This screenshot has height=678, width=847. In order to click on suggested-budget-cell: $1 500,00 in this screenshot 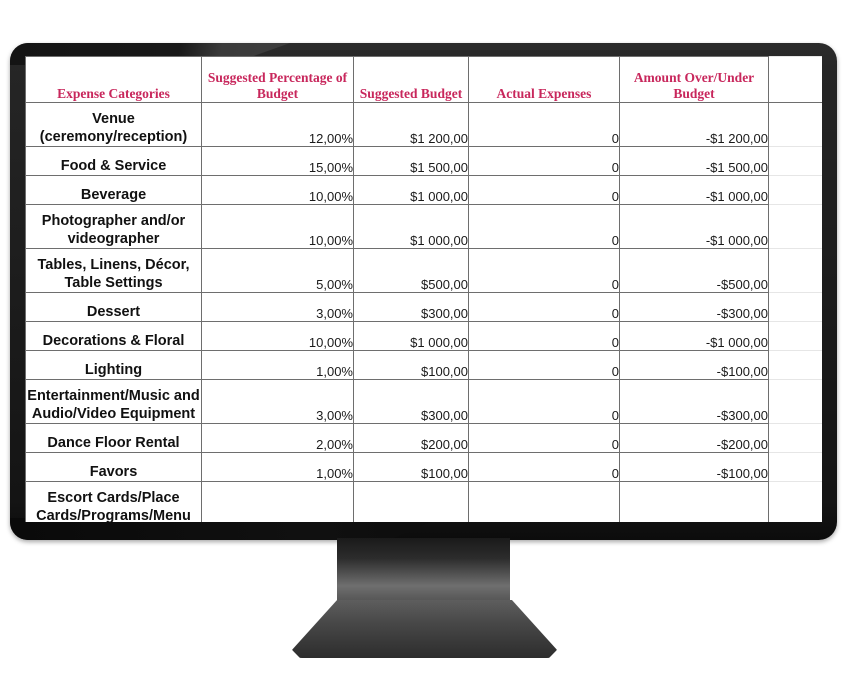, I will do `click(411, 161)`.